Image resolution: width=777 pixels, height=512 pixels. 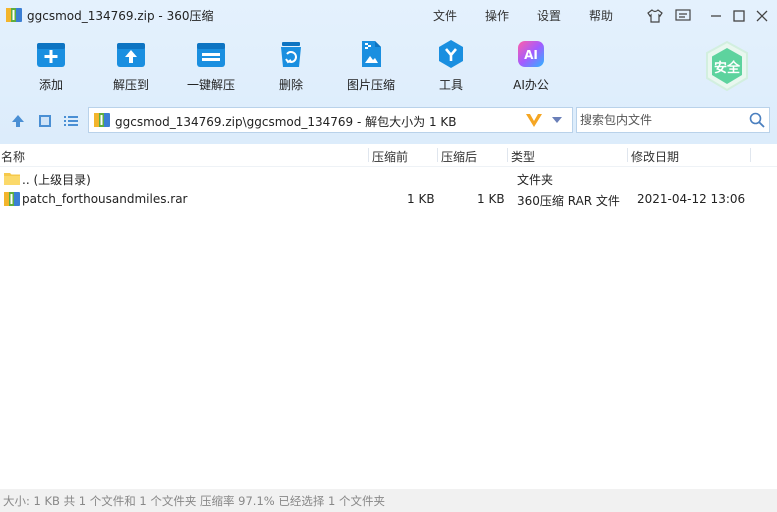 What do you see at coordinates (18, 121) in the screenshot?
I see `up-arrow-icon` at bounding box center [18, 121].